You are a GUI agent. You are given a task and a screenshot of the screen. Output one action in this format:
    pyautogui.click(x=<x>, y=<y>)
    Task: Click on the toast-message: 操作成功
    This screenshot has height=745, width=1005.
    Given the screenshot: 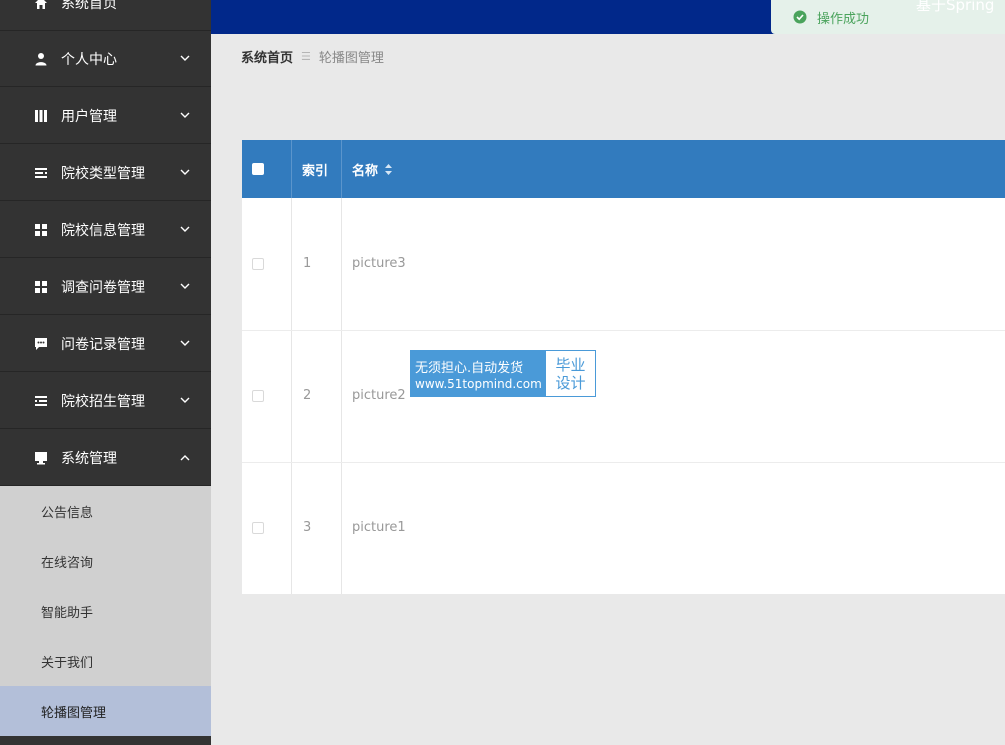 What is the action you would take?
    pyautogui.click(x=843, y=19)
    